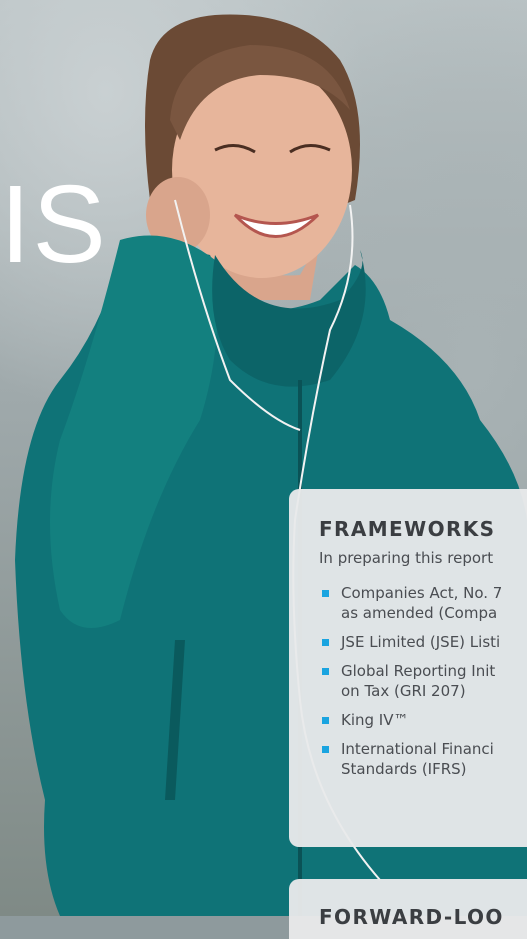 Image resolution: width=527 pixels, height=939 pixels. What do you see at coordinates (406, 558) in the screenshot?
I see `frameworks-intro: In preparing this report` at bounding box center [406, 558].